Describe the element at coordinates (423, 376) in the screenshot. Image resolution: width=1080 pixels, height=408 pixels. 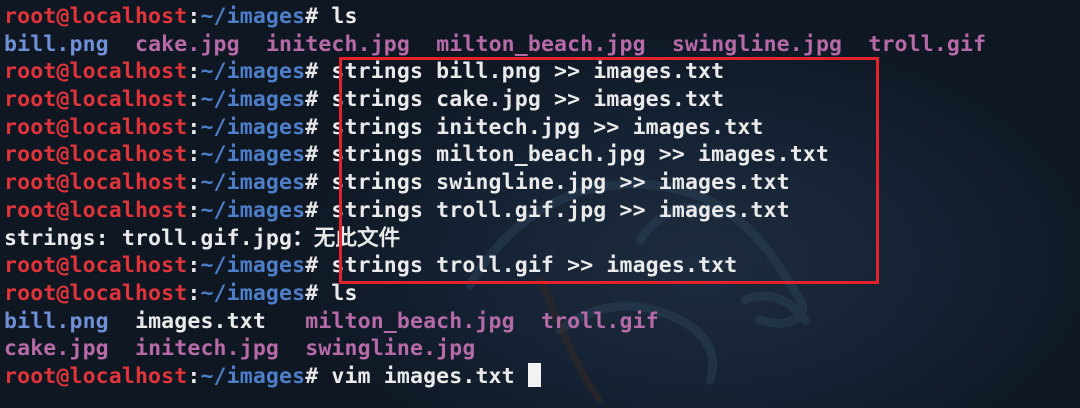
I see `command-text: vim images.txt` at that location.